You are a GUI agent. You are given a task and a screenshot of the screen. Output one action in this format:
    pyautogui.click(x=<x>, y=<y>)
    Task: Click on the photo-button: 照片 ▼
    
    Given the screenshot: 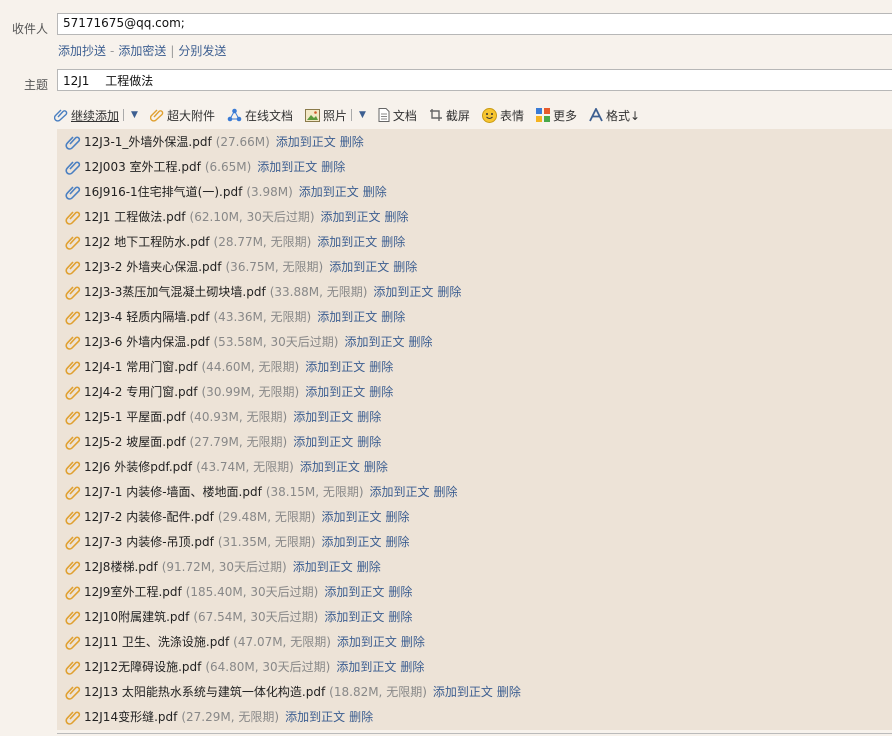 What is the action you would take?
    pyautogui.click(x=335, y=115)
    